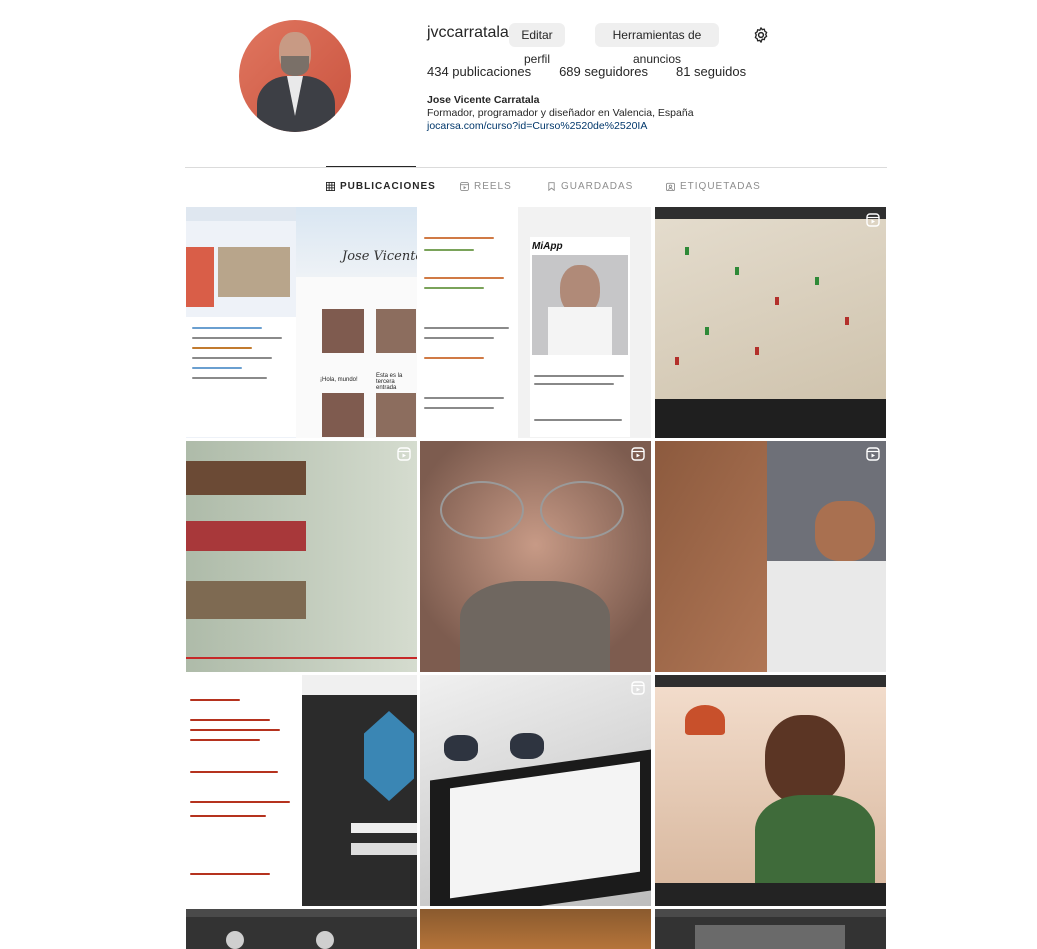 This screenshot has width=1037, height=949. I want to click on posts-count: 434 publicaciones, so click(479, 71).